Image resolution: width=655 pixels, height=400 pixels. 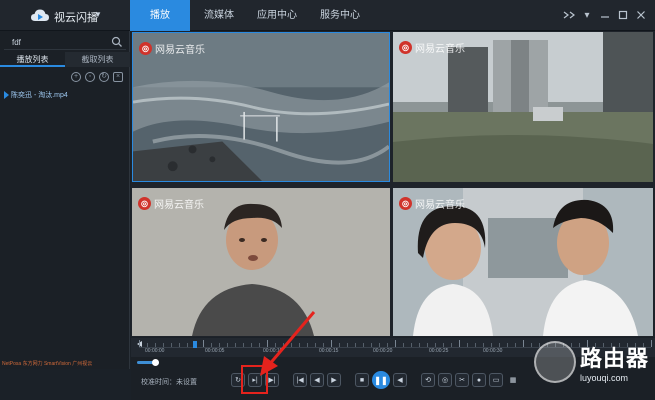 I want to click on search-box, so click(x=65, y=42).